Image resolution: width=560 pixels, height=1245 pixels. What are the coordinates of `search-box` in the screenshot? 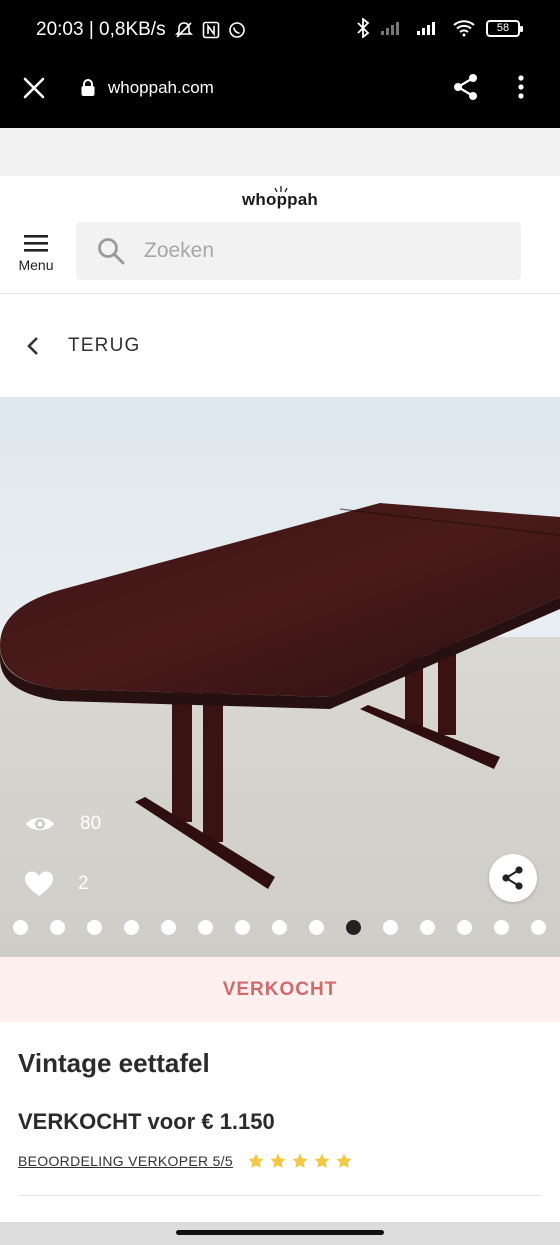 It's located at (298, 251).